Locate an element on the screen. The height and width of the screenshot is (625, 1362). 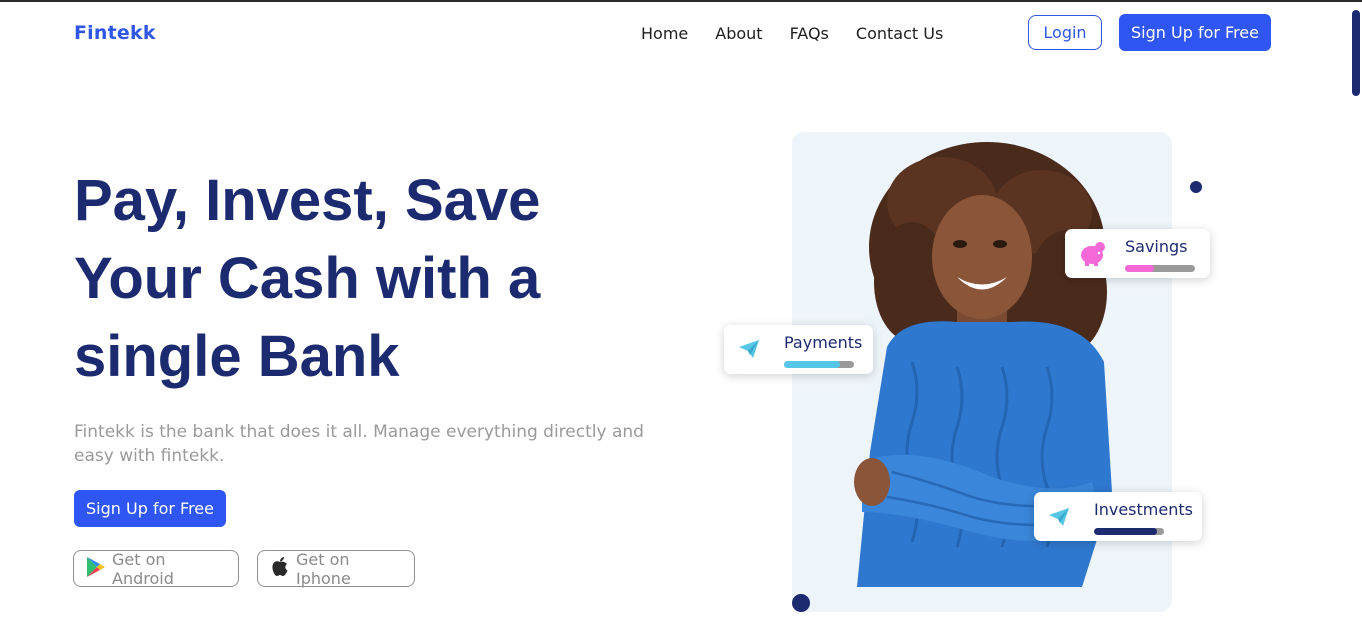
savings-progress-bar is located at coordinates (1160, 268).